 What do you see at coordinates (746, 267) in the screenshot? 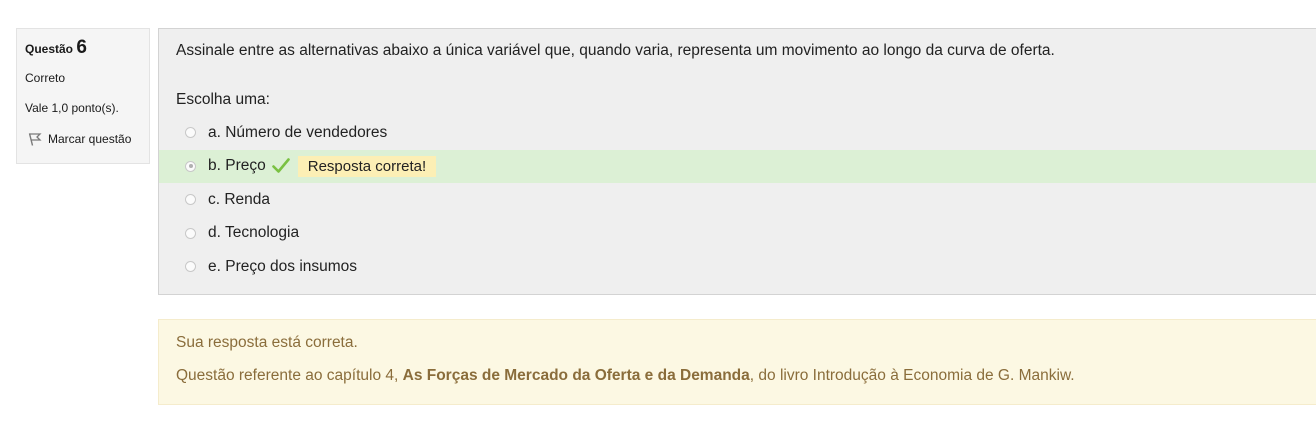
I see `option-e: e. Preço dos insumos` at bounding box center [746, 267].